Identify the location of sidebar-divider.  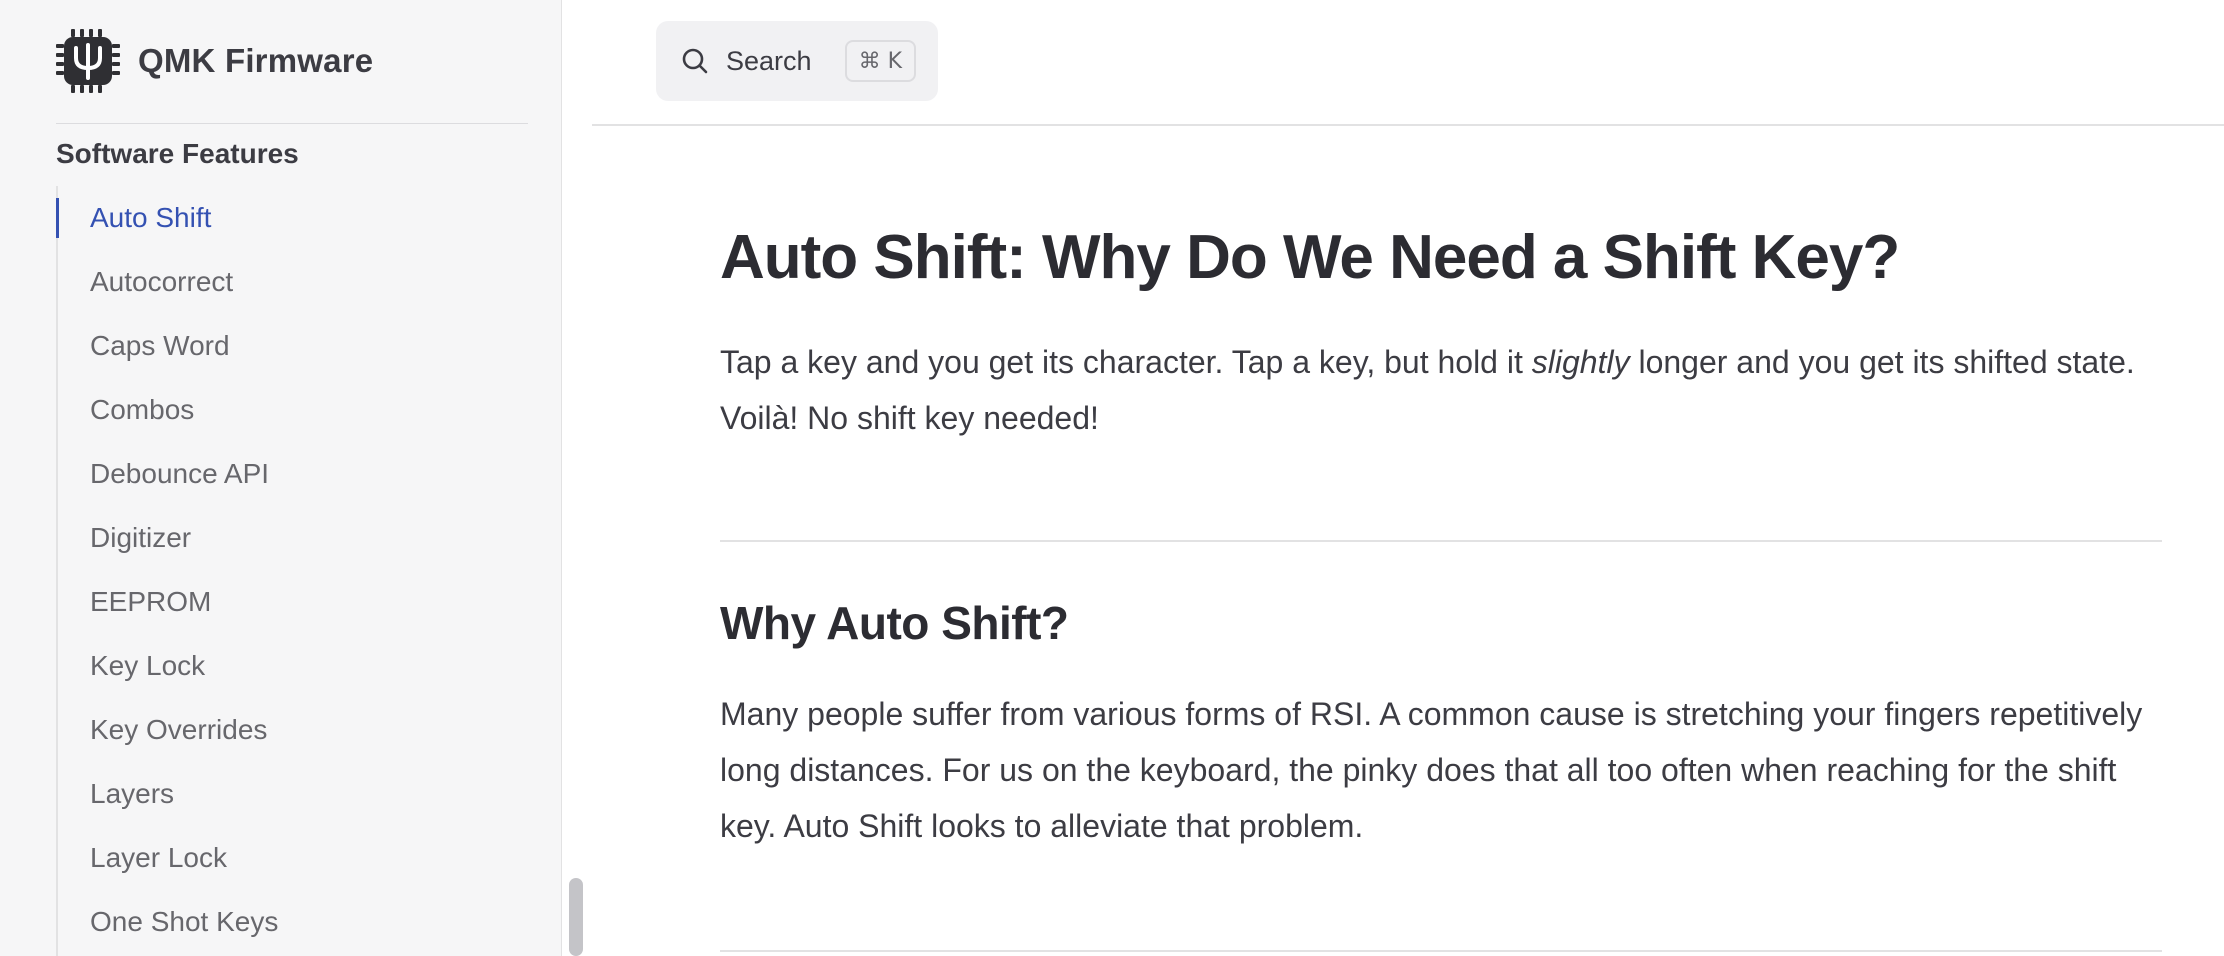
(292, 123).